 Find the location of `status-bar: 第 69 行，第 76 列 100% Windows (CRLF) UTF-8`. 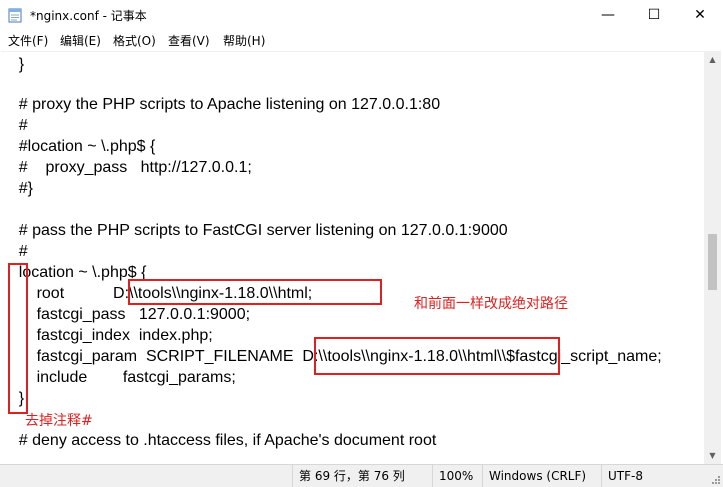

status-bar: 第 69 行，第 76 列 100% Windows (CRLF) UTF-8 is located at coordinates (361, 475).